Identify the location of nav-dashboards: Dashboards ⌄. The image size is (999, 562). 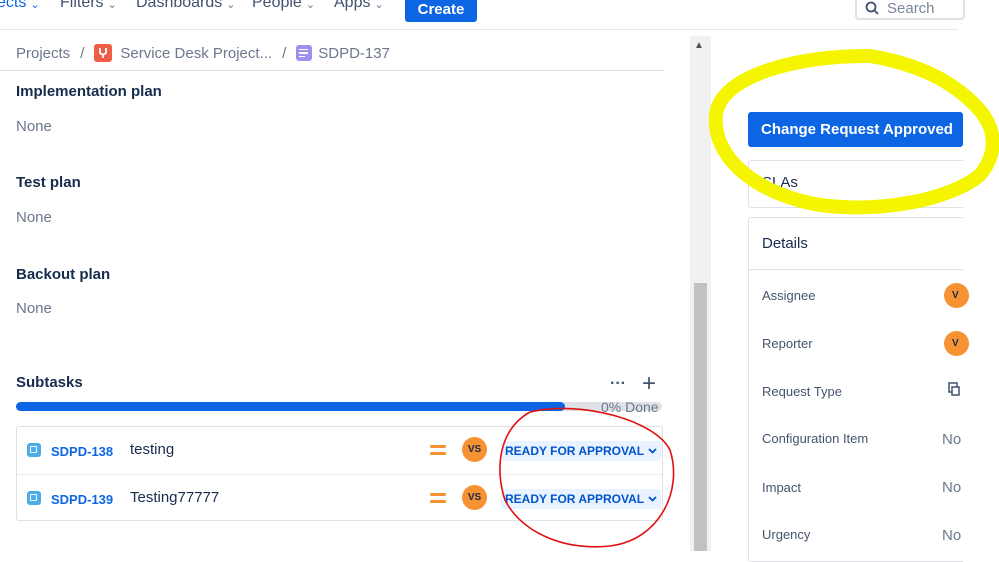
(186, 6).